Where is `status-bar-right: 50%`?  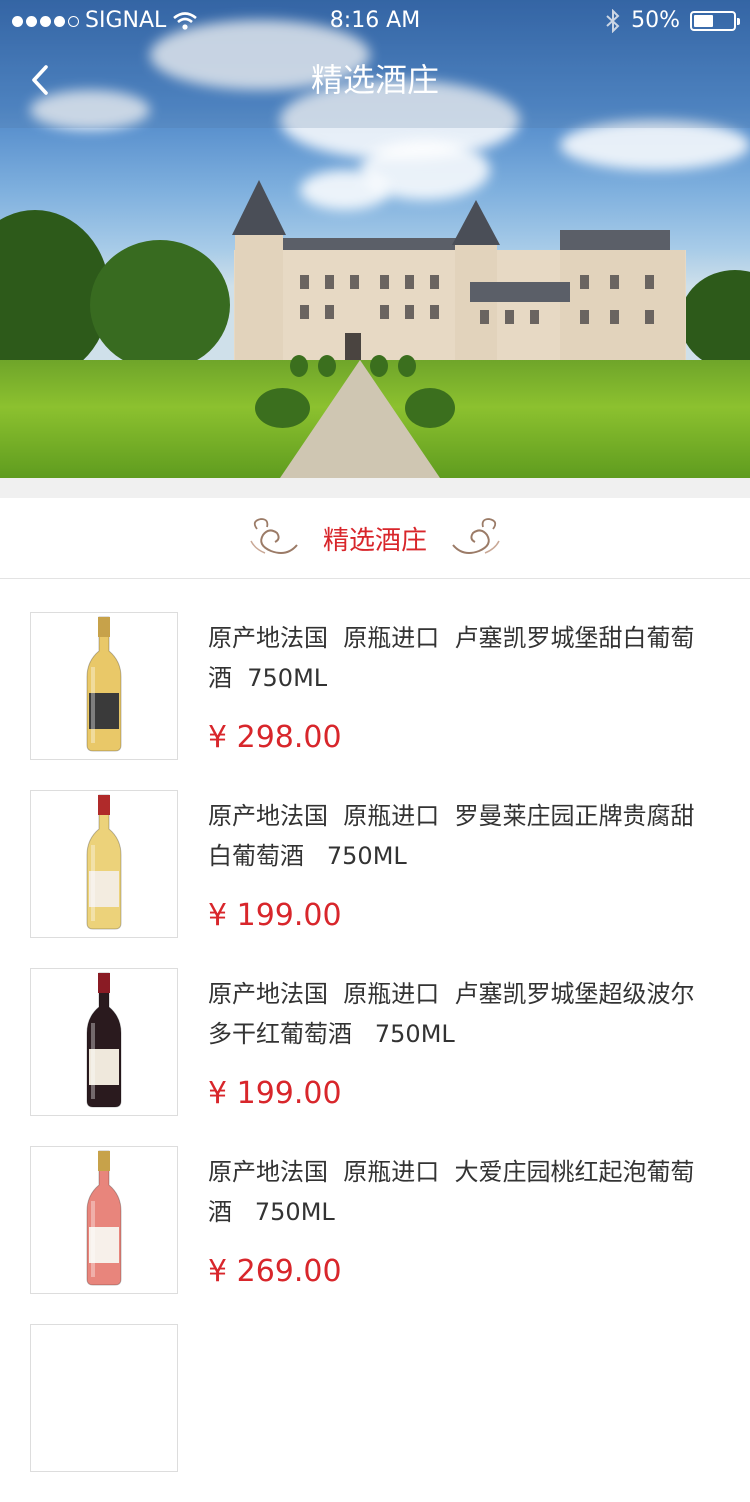 status-bar-right: 50% is located at coordinates (672, 21).